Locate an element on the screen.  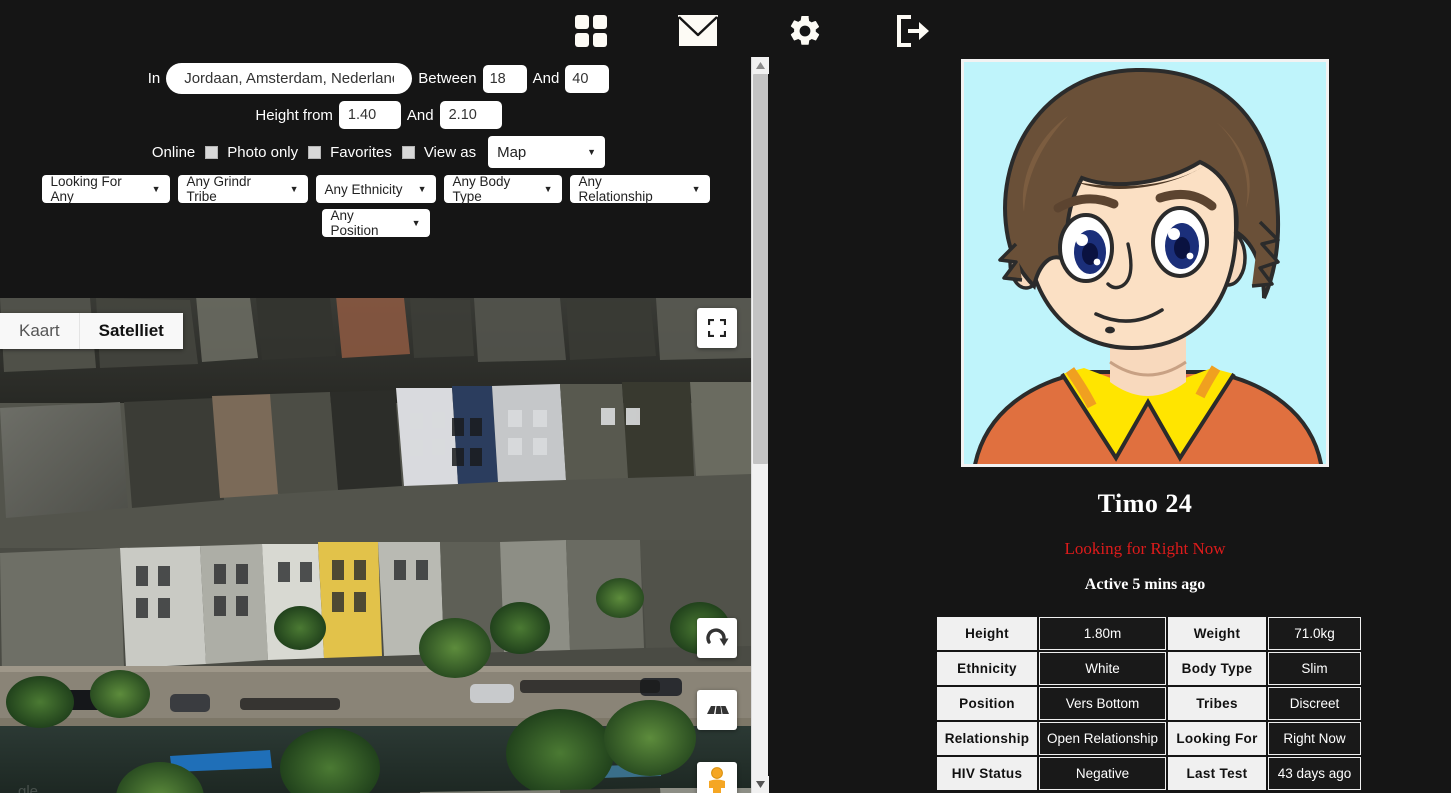
stat-value: 43 days ago is located at coordinates (1314, 773).